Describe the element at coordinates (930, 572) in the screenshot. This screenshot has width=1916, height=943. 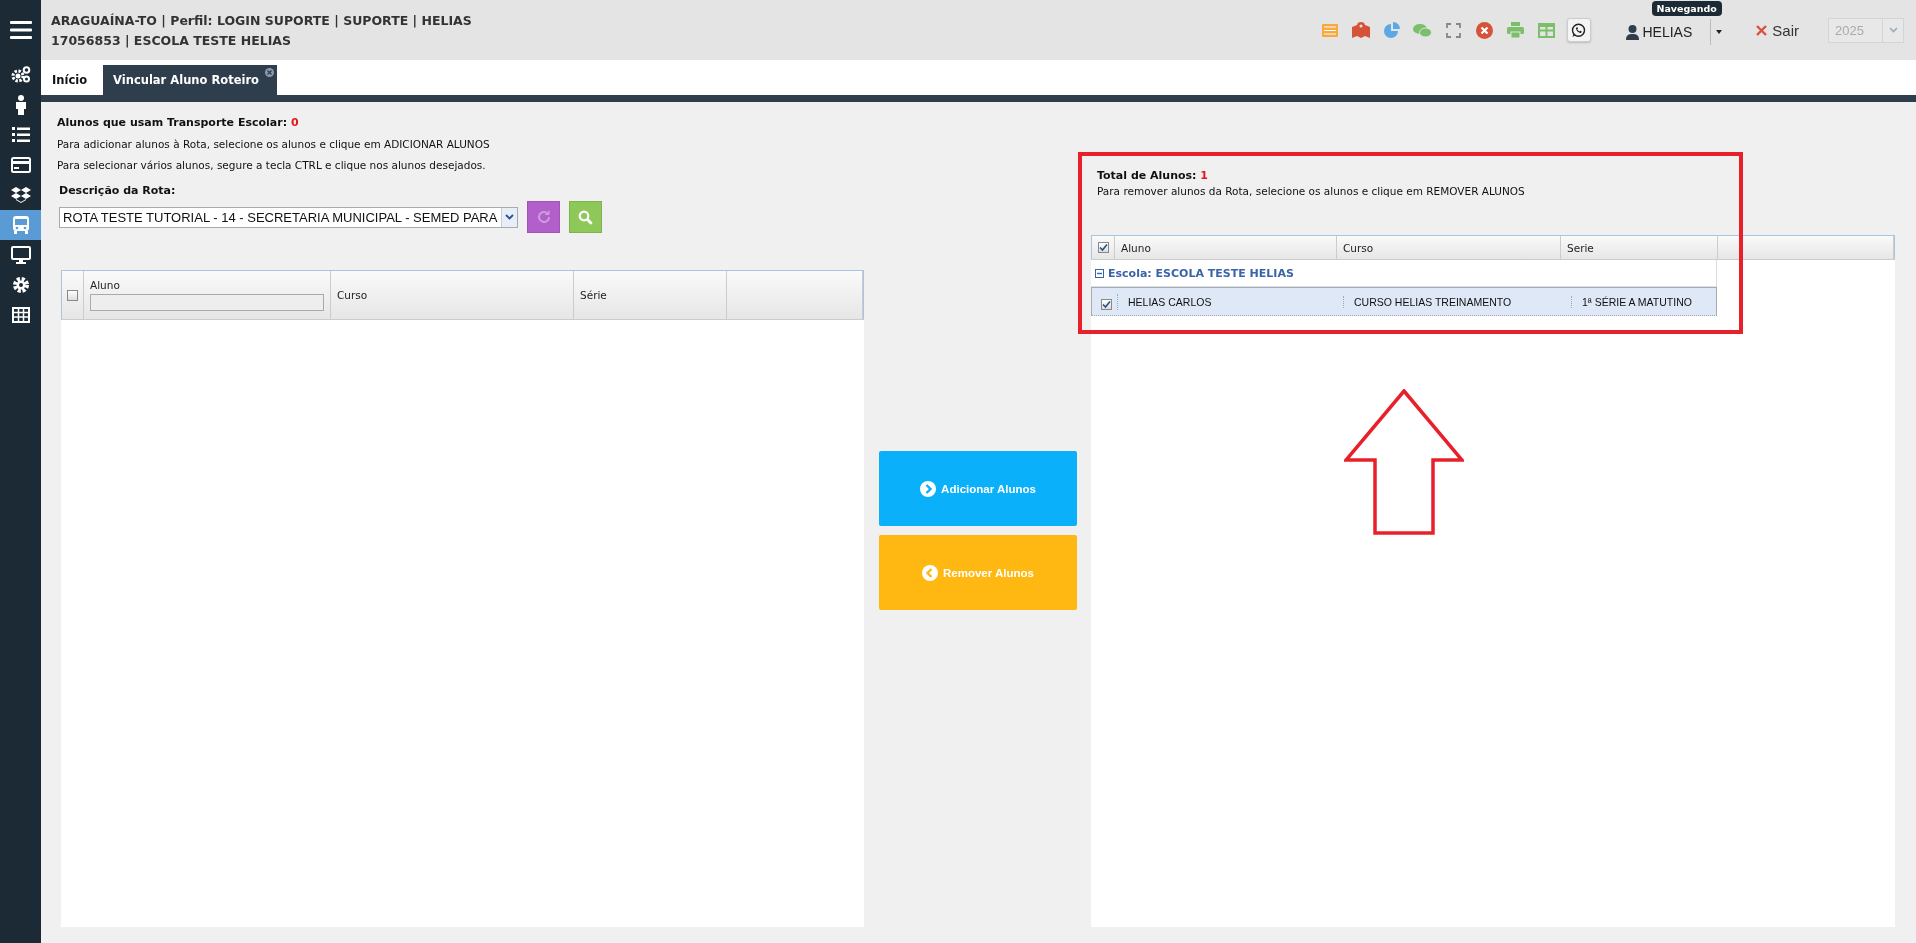
I see `chevron-left-circle-icon` at that location.